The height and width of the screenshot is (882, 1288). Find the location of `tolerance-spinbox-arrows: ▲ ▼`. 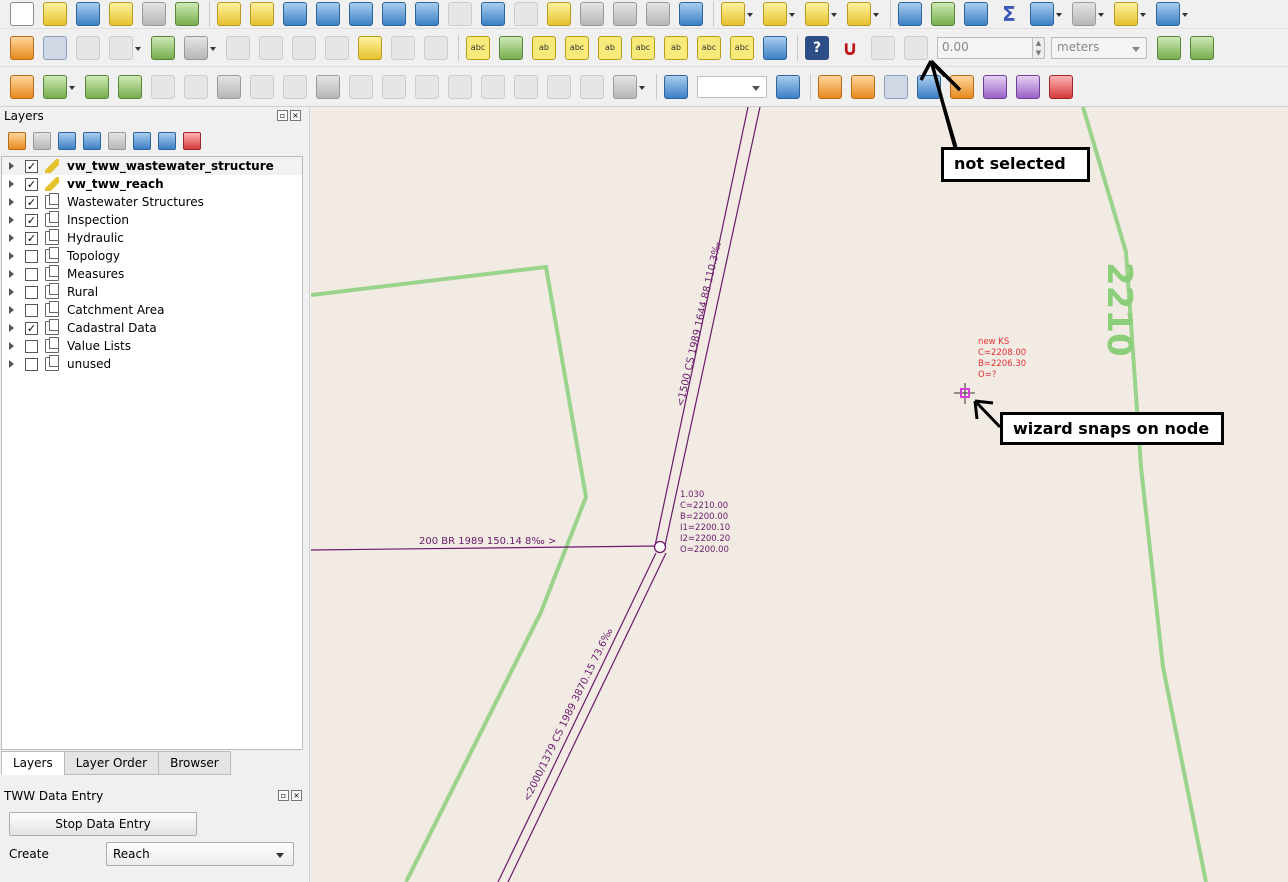

tolerance-spinbox-arrows: ▲ ▼ is located at coordinates (1039, 47).